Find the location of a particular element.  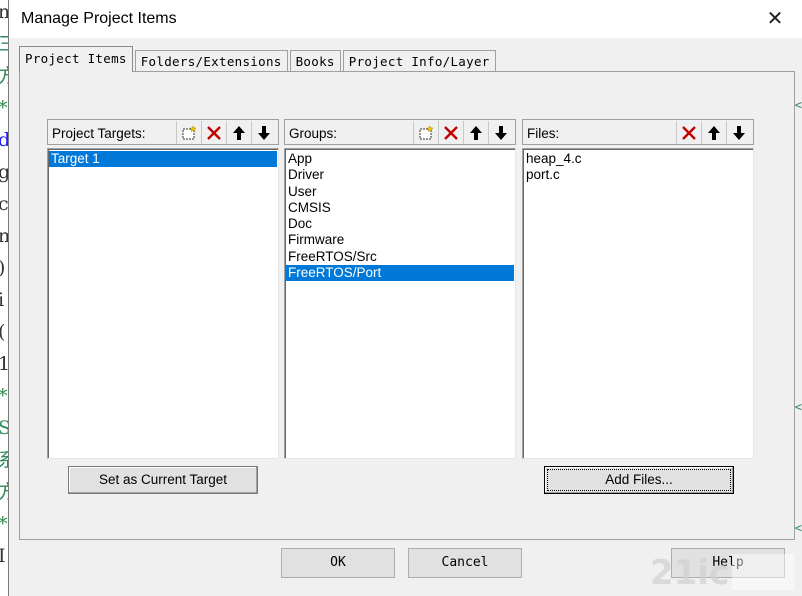

group-item: Driver is located at coordinates (400, 175).